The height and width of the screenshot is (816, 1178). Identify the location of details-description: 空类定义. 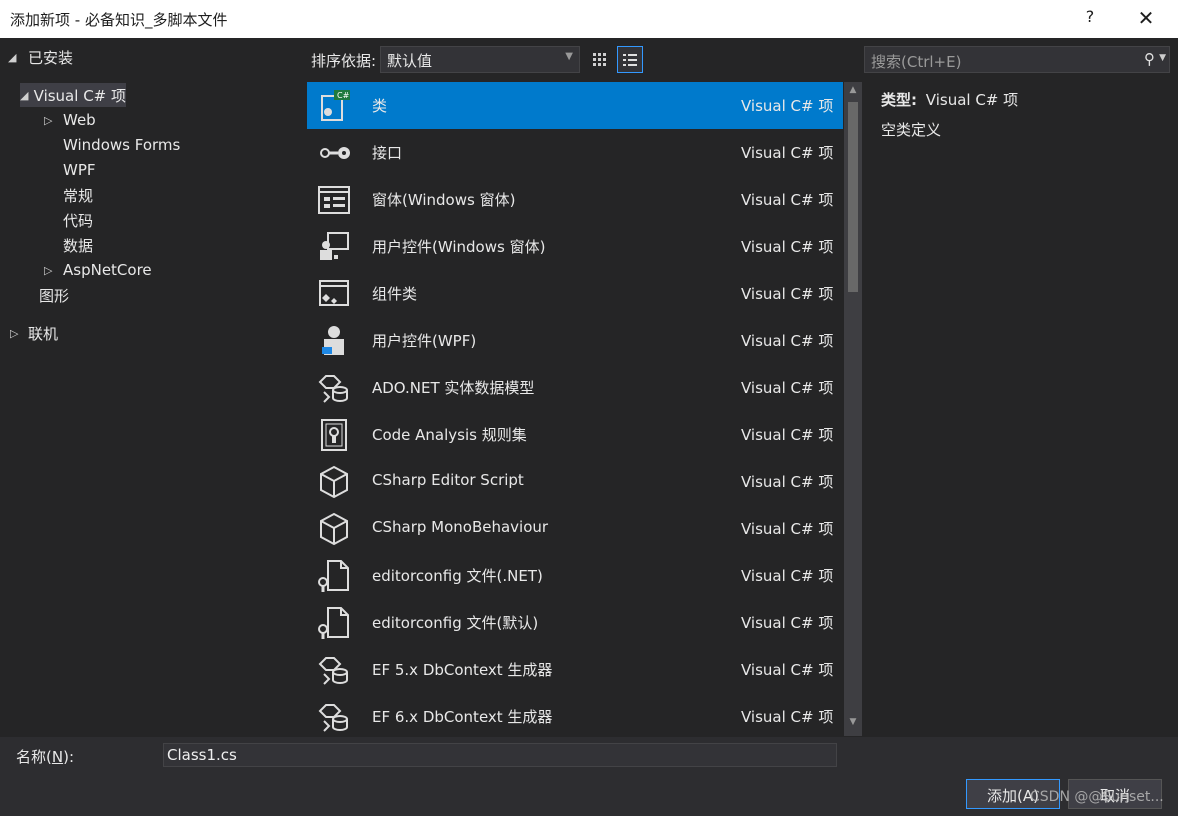
(911, 130).